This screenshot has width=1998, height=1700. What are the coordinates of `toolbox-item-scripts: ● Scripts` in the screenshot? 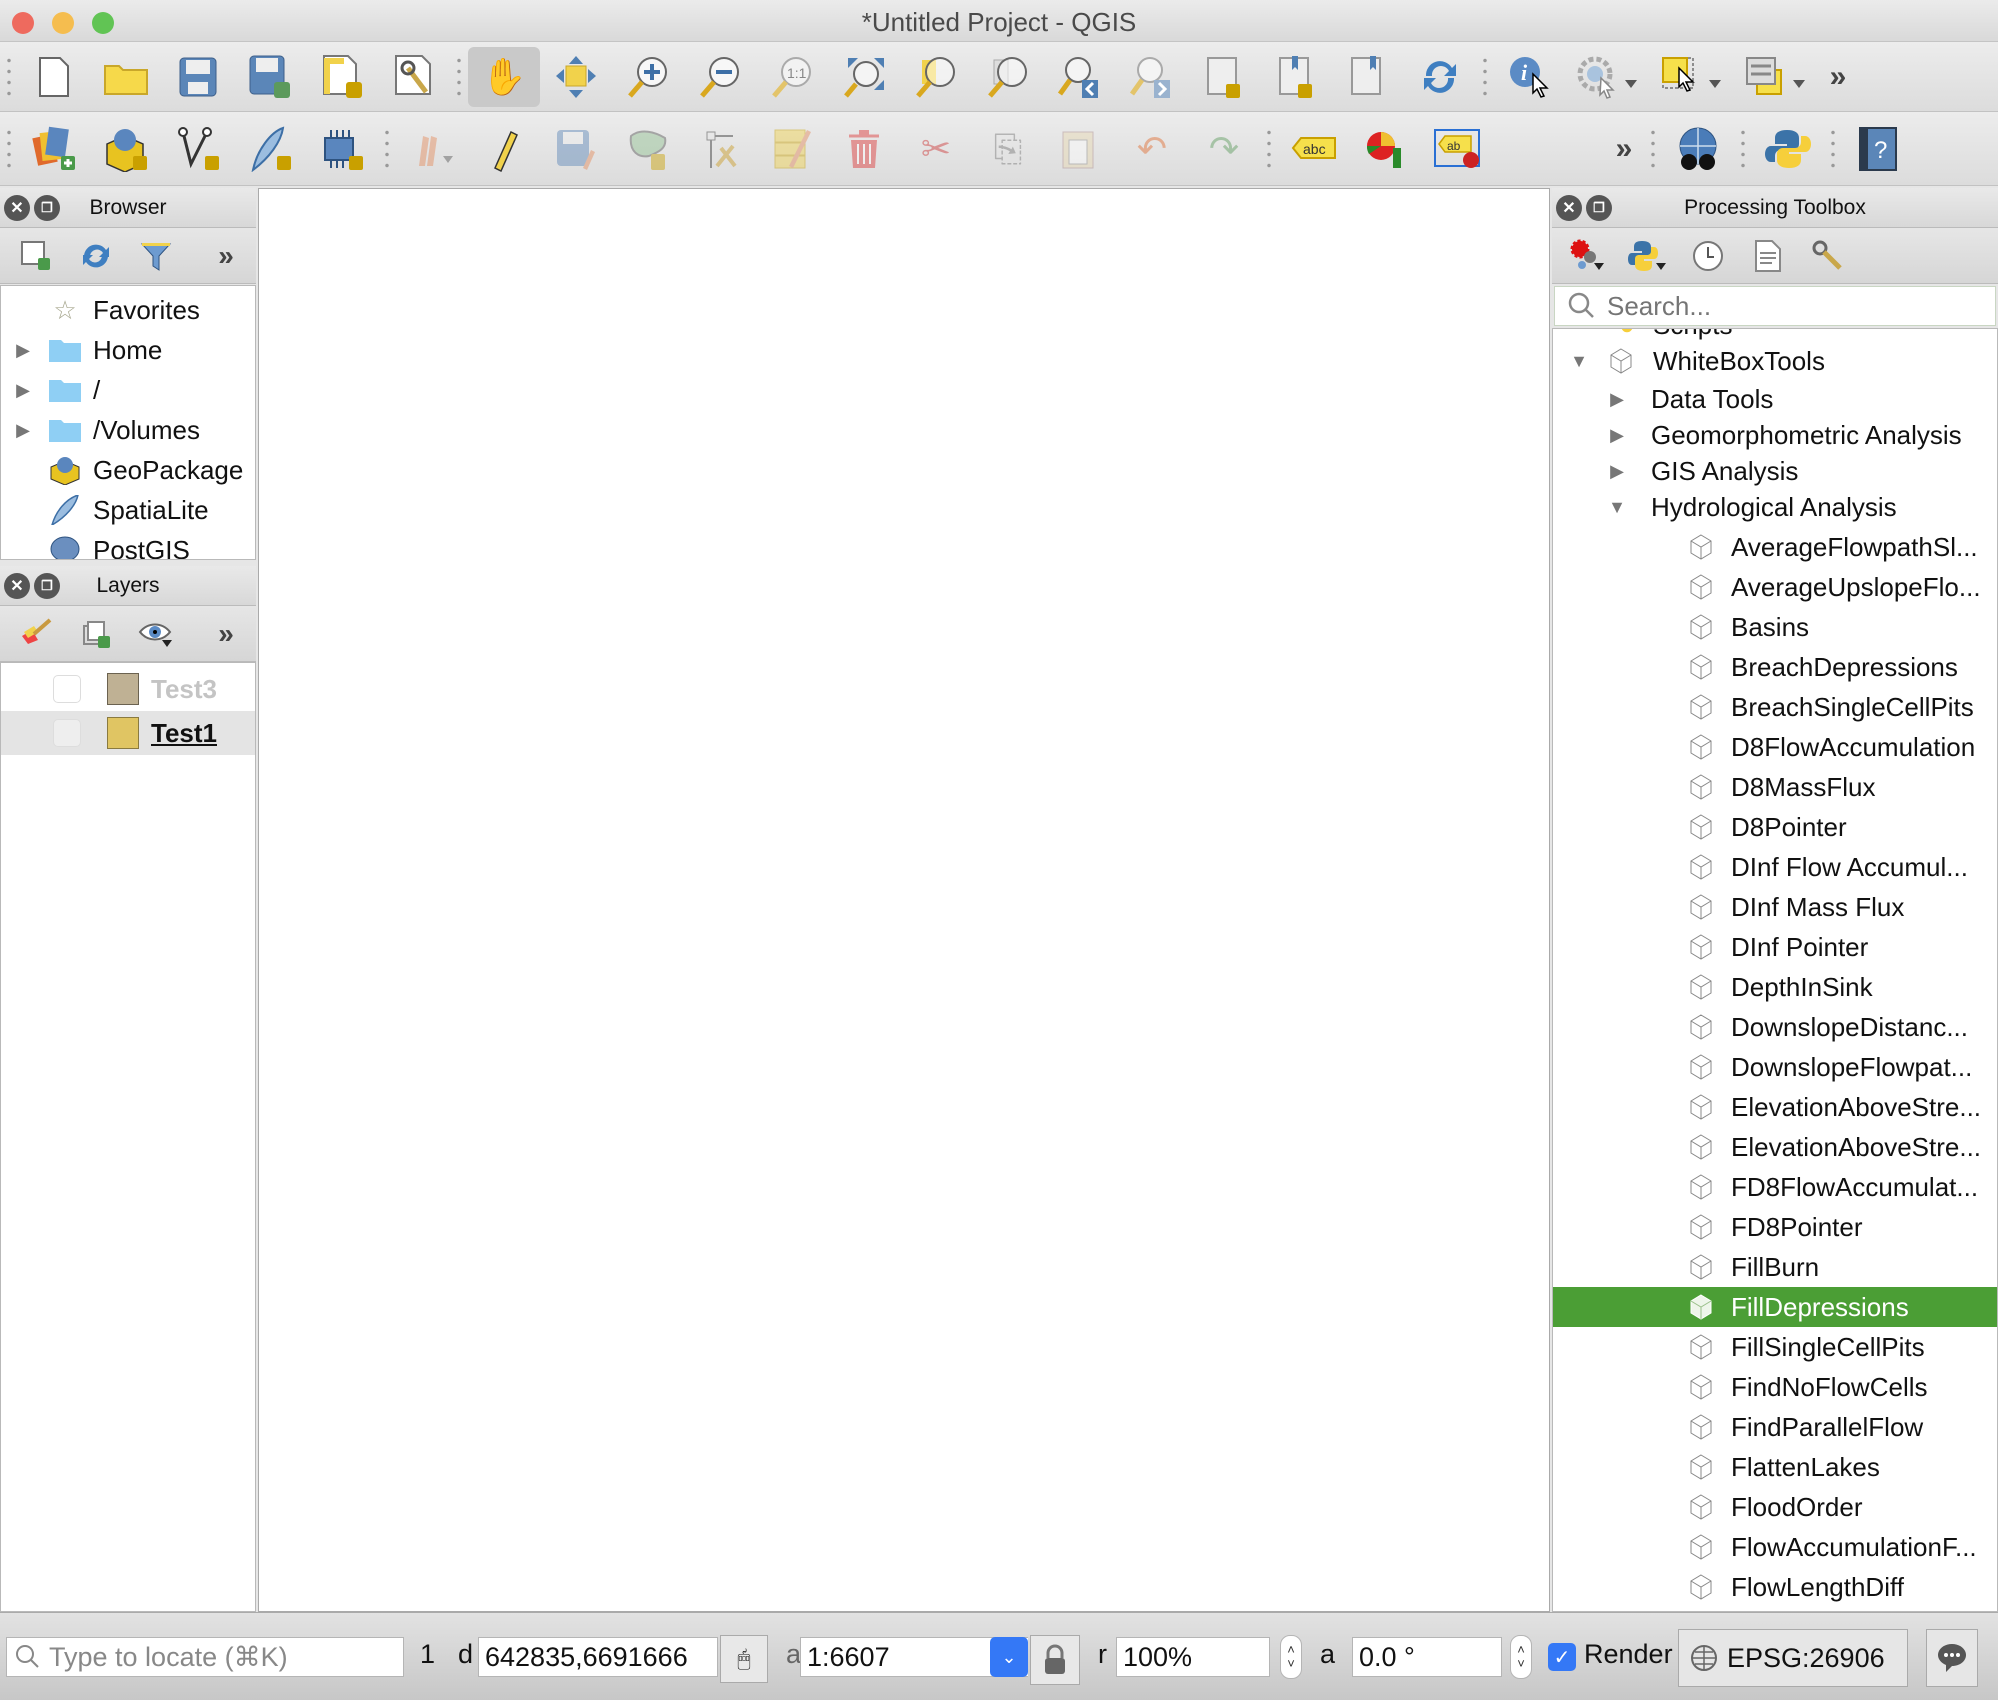 It's located at (1775, 335).